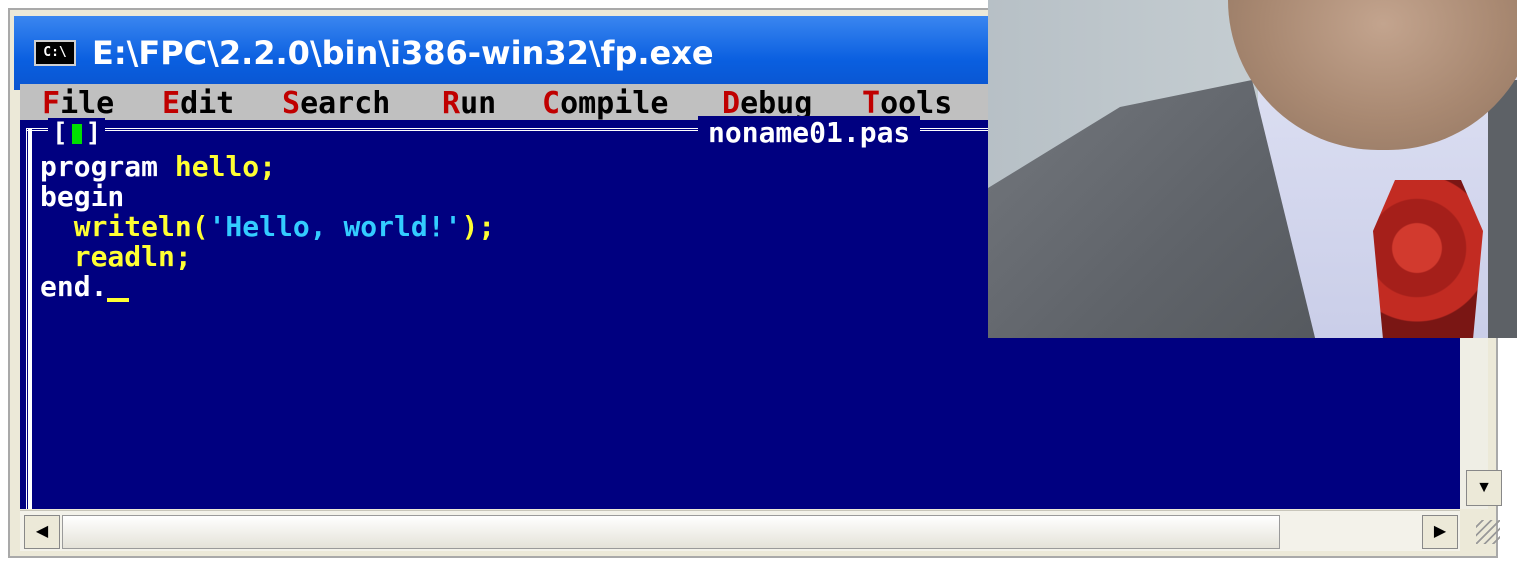 Image resolution: width=1517 pixels, height=565 pixels. I want to click on chevron-right-icon: ▶, so click(1440, 531).